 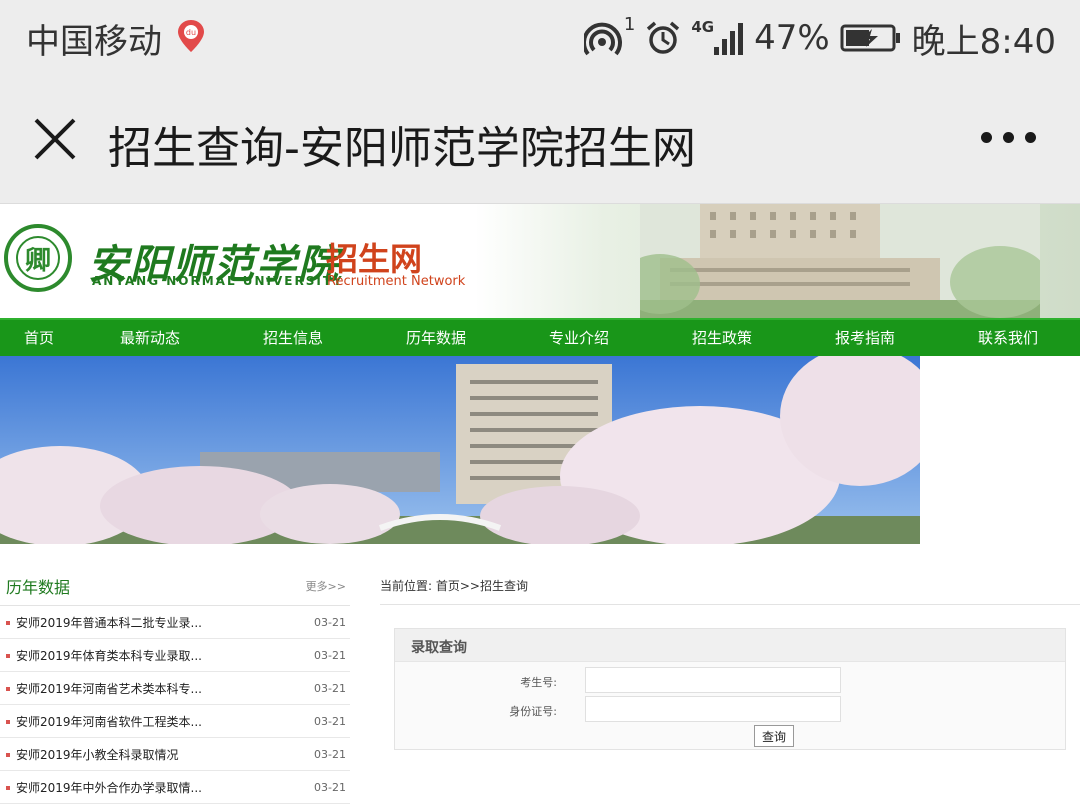 What do you see at coordinates (703, 27) in the screenshot?
I see `network-type: 4G` at bounding box center [703, 27].